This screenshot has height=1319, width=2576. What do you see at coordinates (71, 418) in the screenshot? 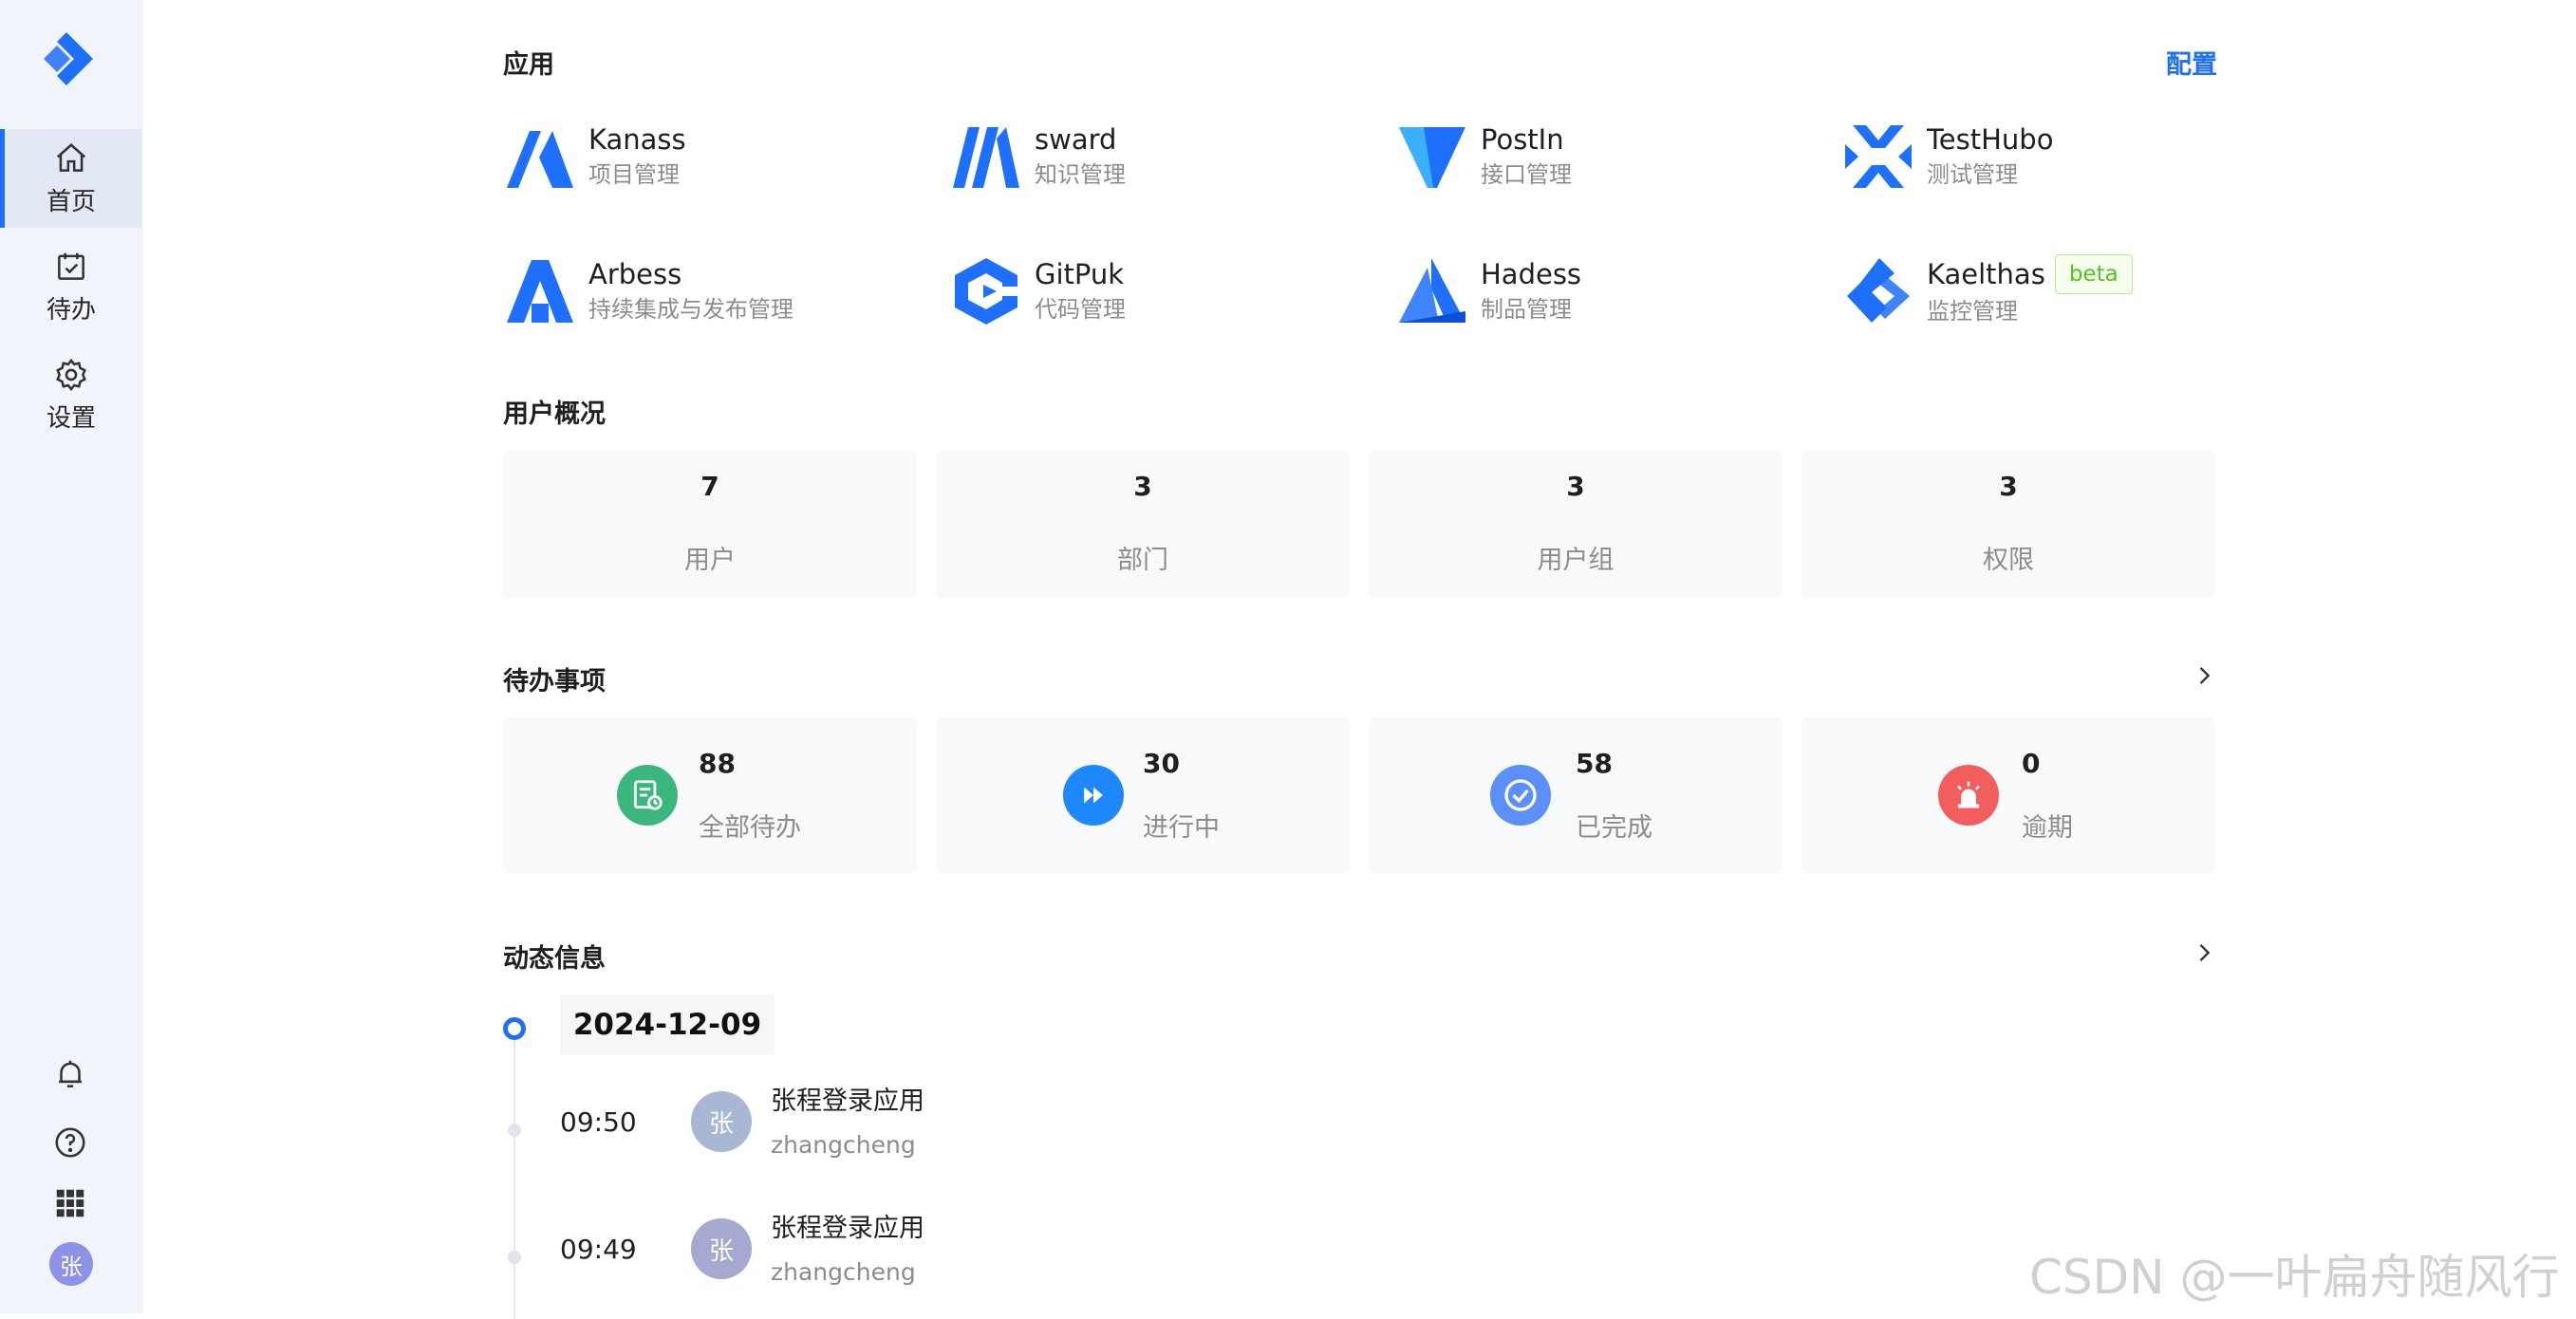
I see `nav-label: 设置` at bounding box center [71, 418].